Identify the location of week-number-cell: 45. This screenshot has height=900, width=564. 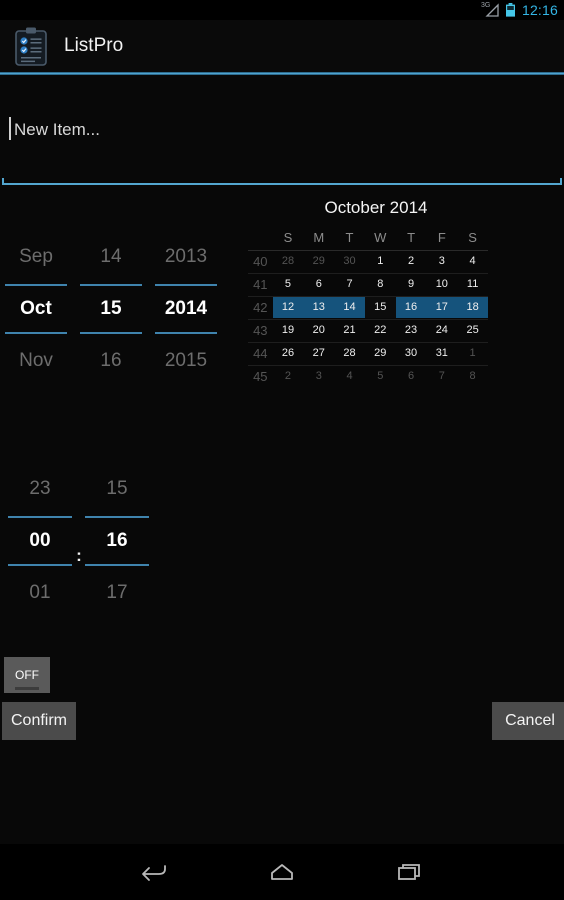
(260, 376).